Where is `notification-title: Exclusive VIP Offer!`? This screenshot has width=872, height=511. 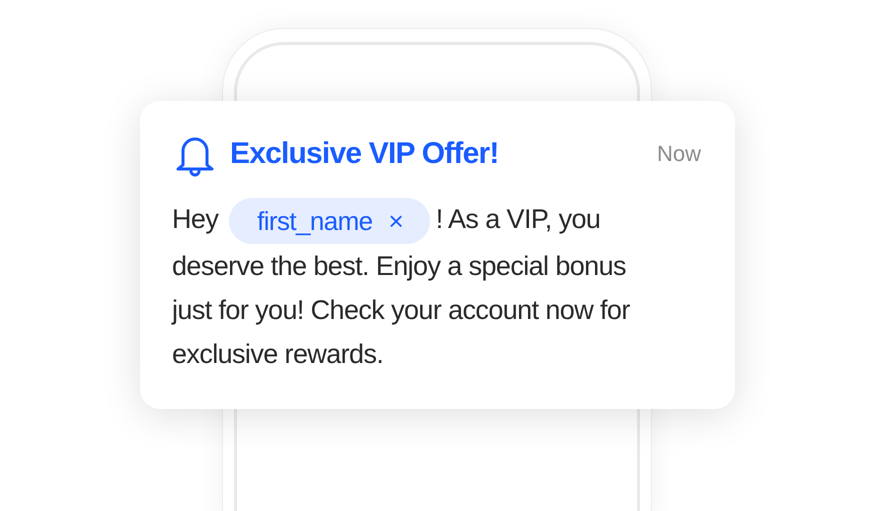
notification-title: Exclusive VIP Offer! is located at coordinates (365, 154).